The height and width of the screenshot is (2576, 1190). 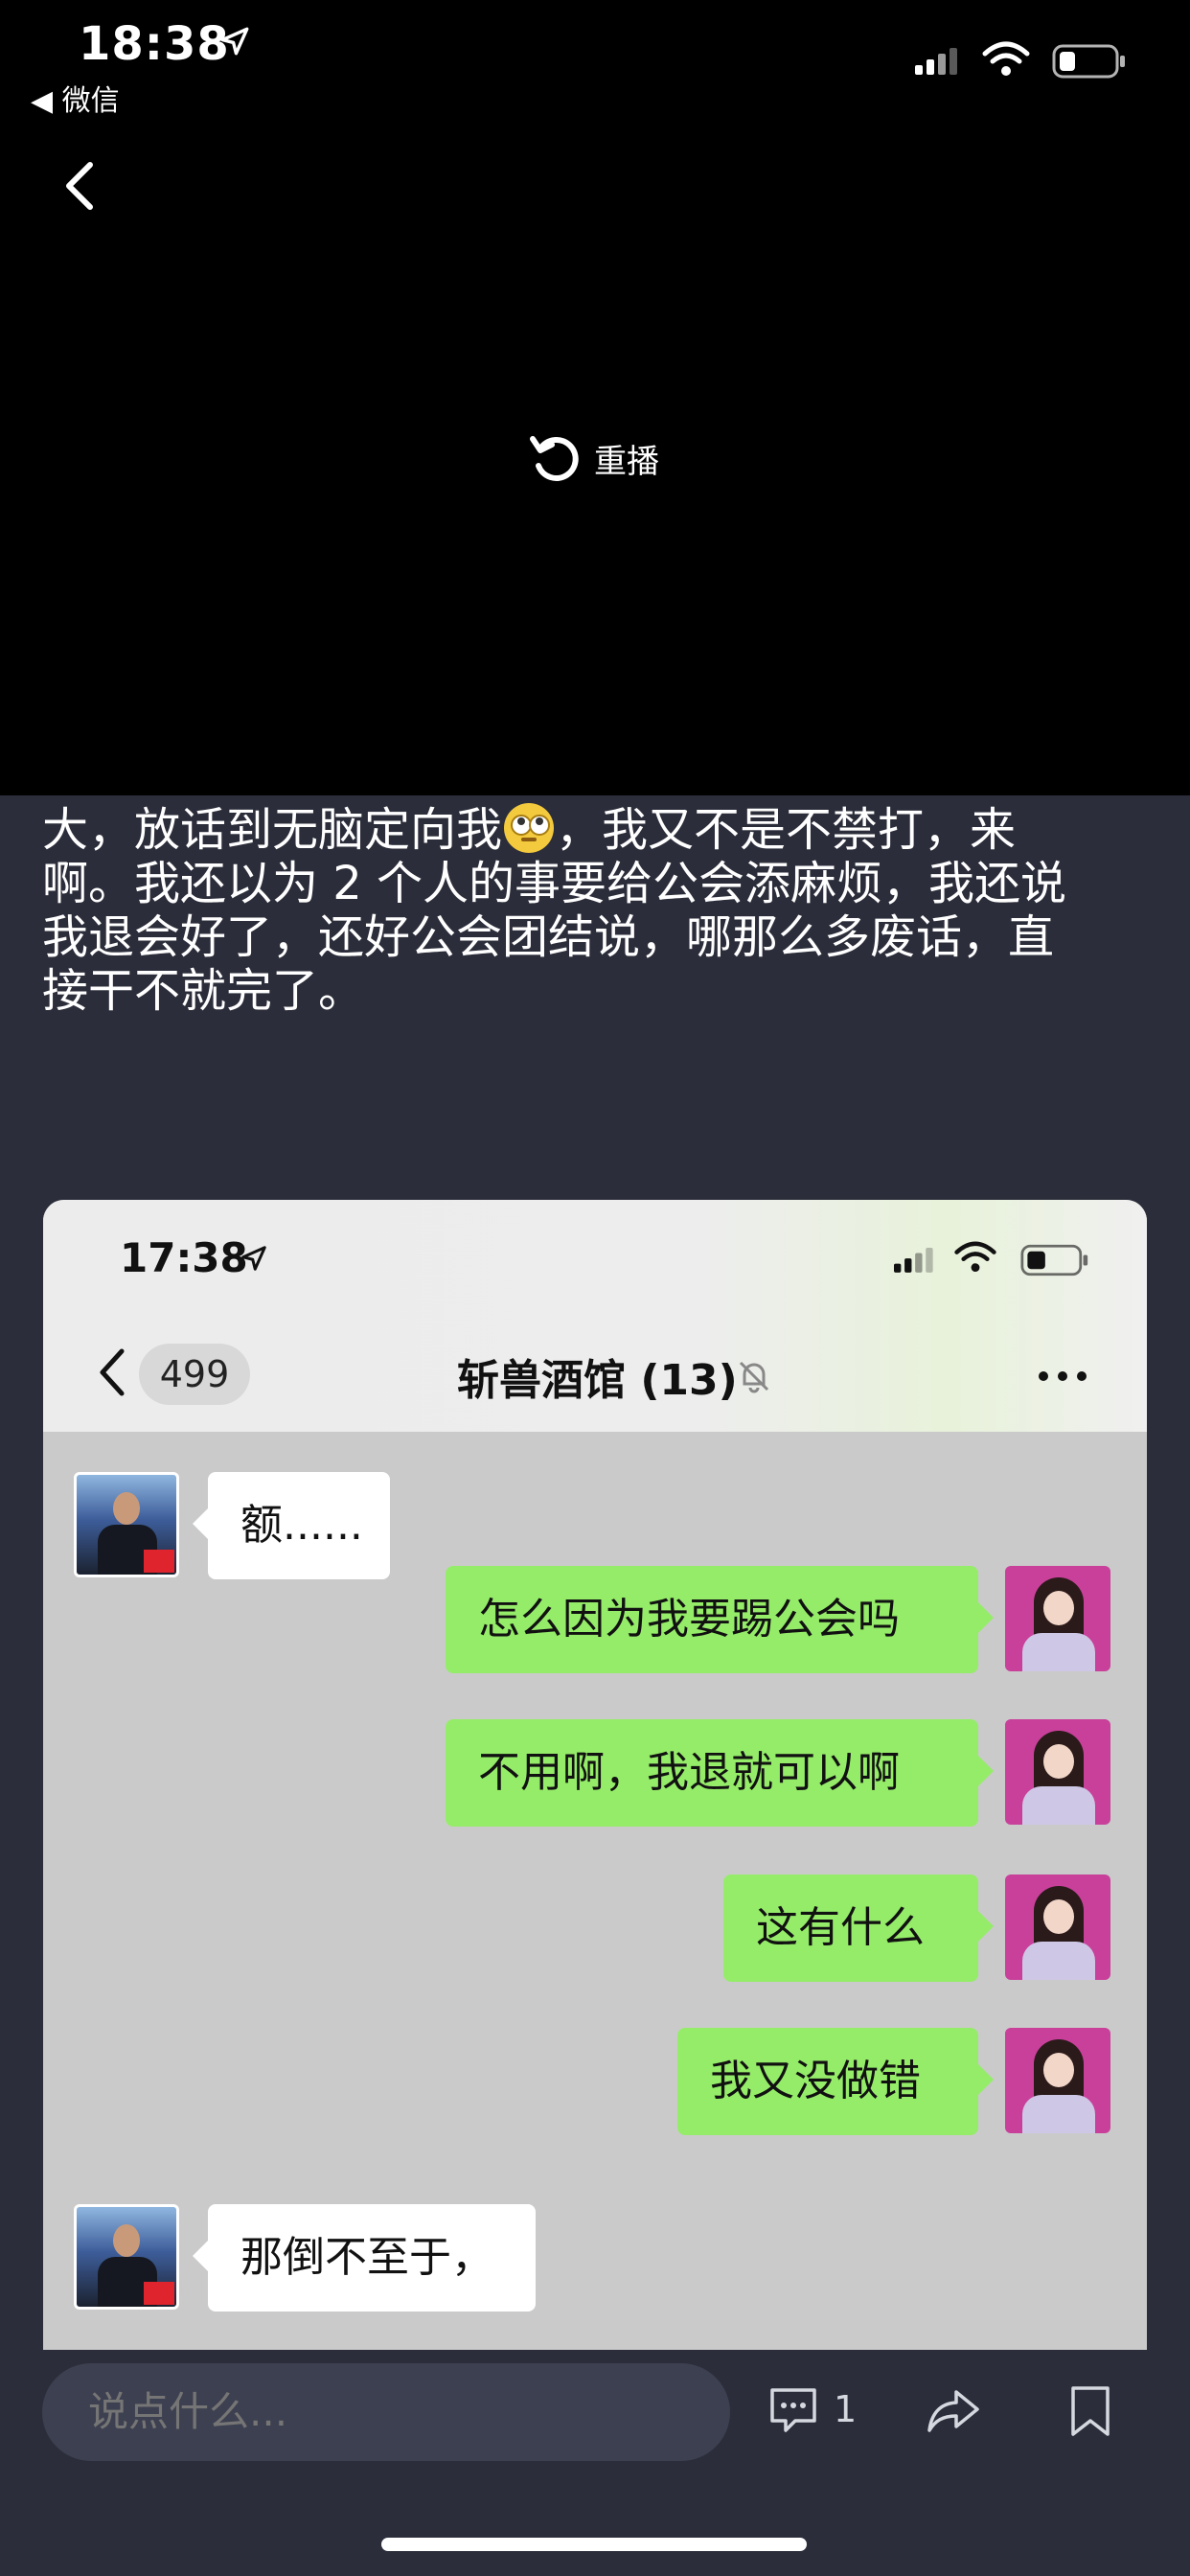 What do you see at coordinates (787, 830) in the screenshot?
I see `article-line-1b: ，我又不是不禁打，来` at bounding box center [787, 830].